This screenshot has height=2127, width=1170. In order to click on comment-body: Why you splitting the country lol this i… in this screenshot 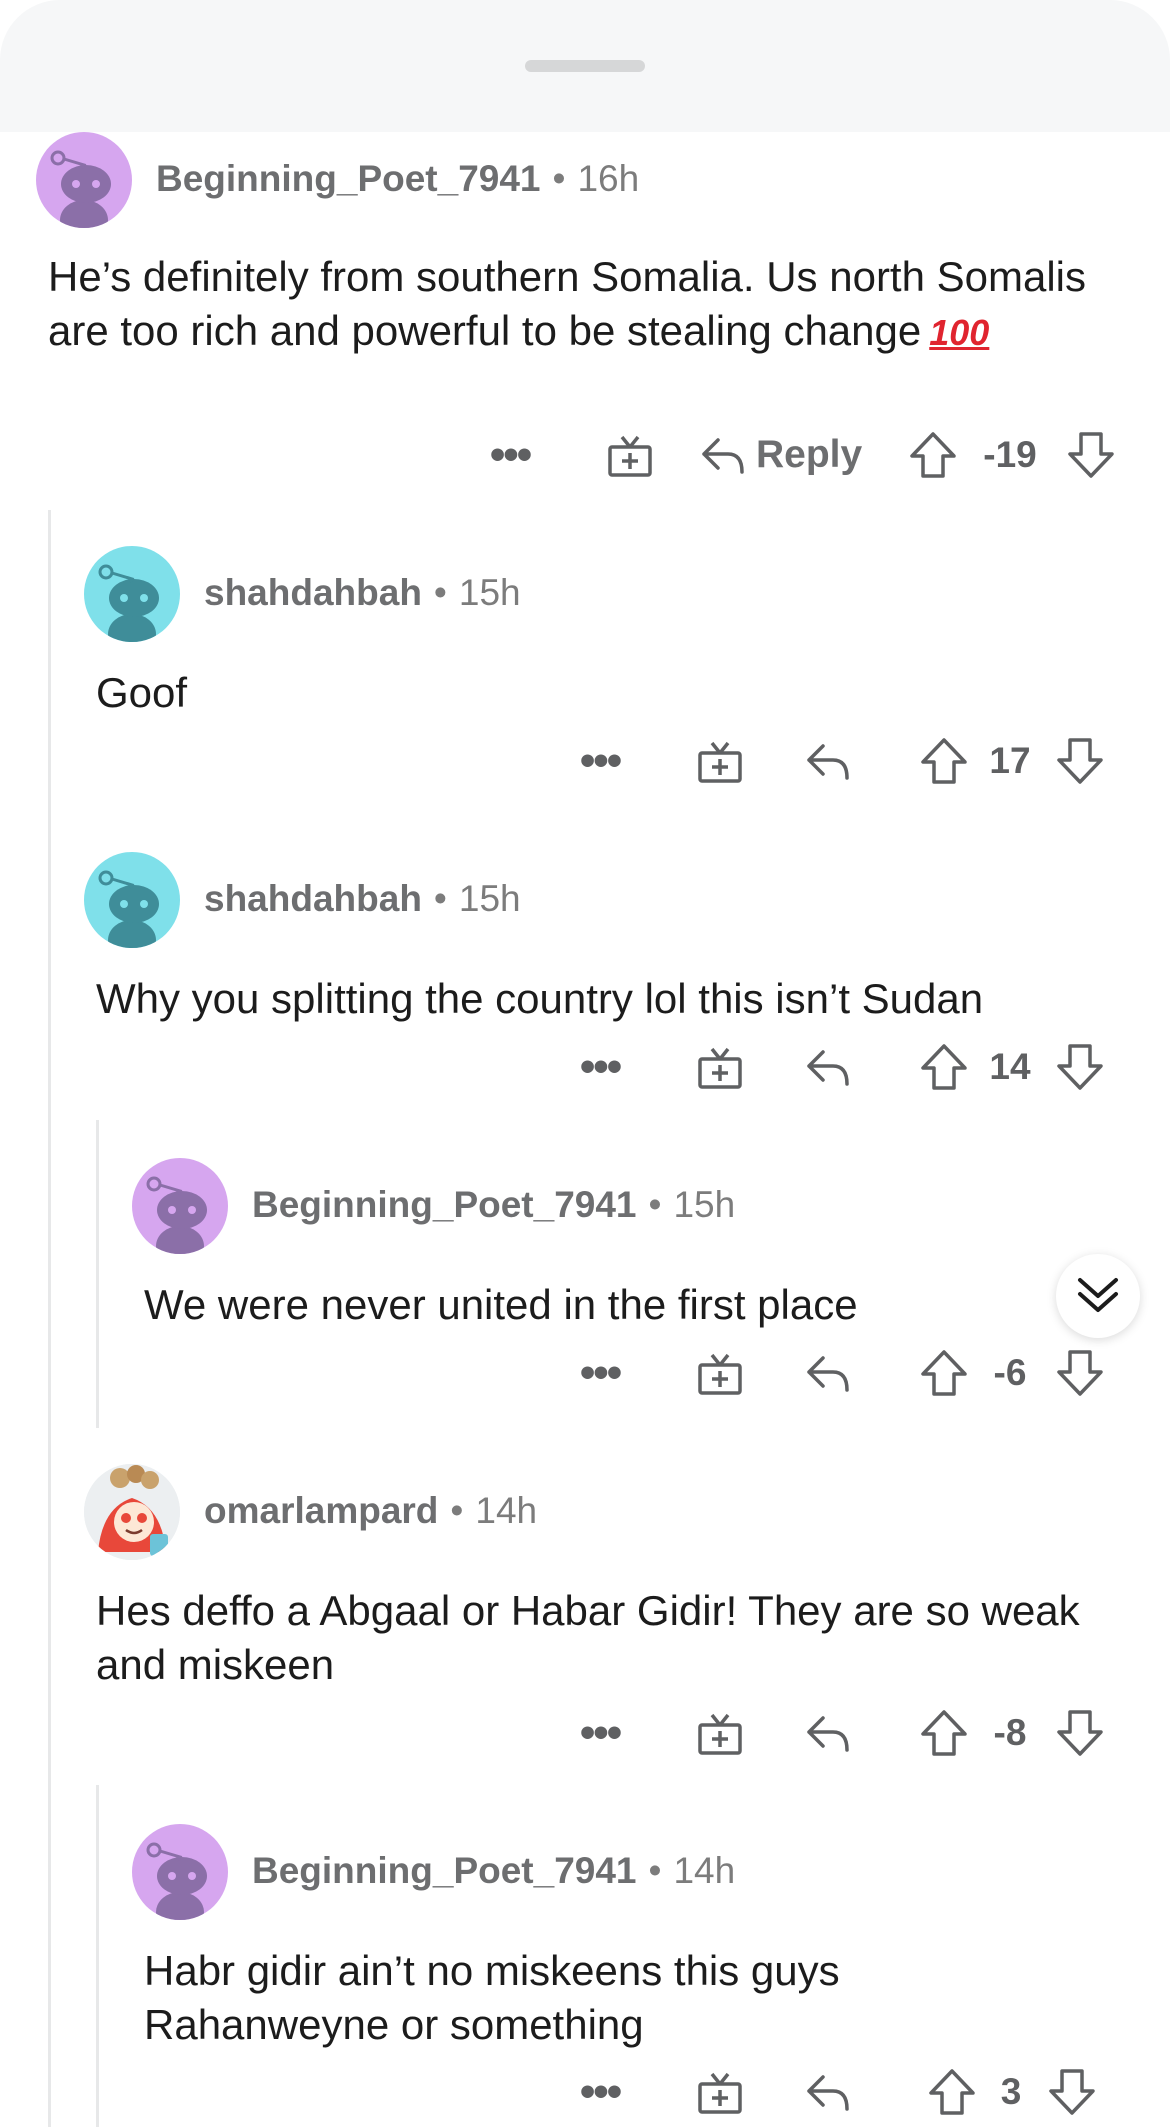, I will do `click(540, 998)`.